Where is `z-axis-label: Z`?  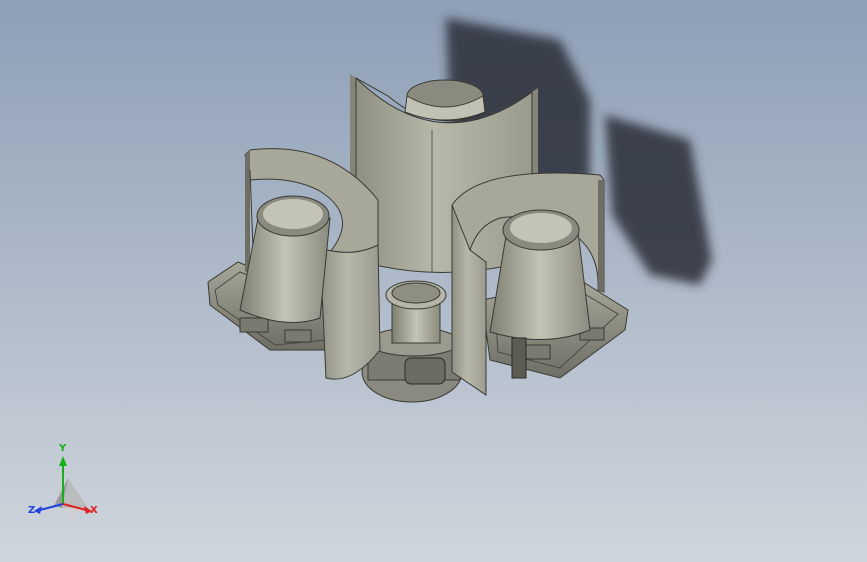
z-axis-label: Z is located at coordinates (32, 510).